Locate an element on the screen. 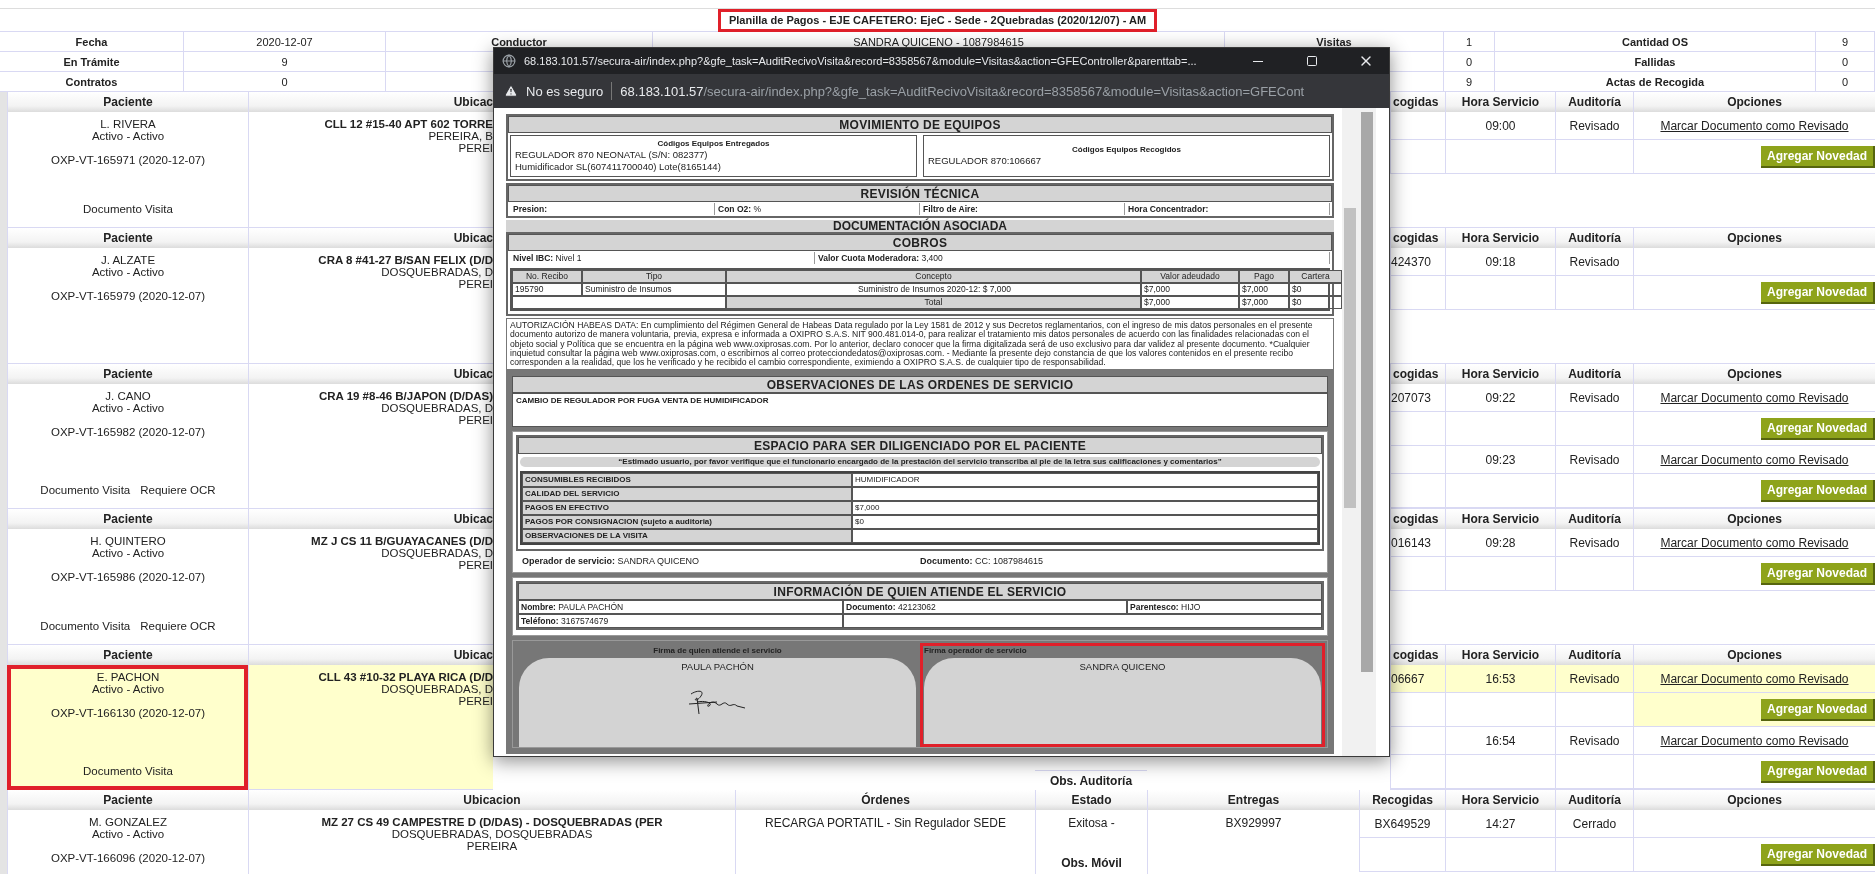  consent-text: AUTORIZACIÓN HABEAS DATA: En cumplimiento del Régimen General de Habeas Data regulado por la Ley 1581 de 2012 y sus Decretos reglamentarios, con el ingreso de mis datos personales en el presente documento autorizo de manera voluntaria, previa, expresa e informada a OXIPRO S.A.S. NIT 900.481.014-0, para realizar el tratamiento mis datos personales de acuerdo con las finalidades relacionadas con el objeto social y Política que se encuentra en la página web www.oxiprosas.com. Por lo anterior, declaro conocer que la firma digitalizada será de uso exclusivo para dar validez al presente documento. *Cualquier inquietud consultar la página web www.oxiprosas.com, o escribirnos al correo protecciondedatos@oxiprosas.com. - Mediante la presente dejo constancia de que los valores contenidos en el presente recibo corresponden a la realidad, que los he verificado y he recibido el cambio correspondiente, eximiendo a OXIPRO S.A.S. de cualquier tipo de responsabilidad. is located at coordinates (920, 344).